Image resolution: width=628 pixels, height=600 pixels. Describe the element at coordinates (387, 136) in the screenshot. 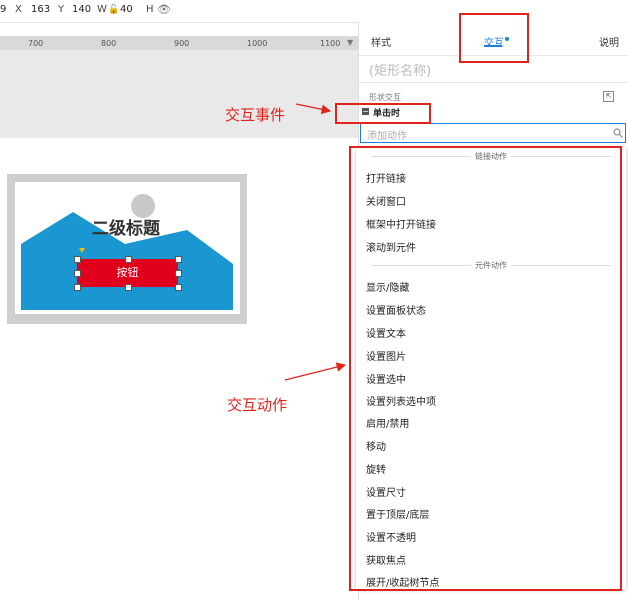

I see `search-placeholder: 添加动作` at that location.